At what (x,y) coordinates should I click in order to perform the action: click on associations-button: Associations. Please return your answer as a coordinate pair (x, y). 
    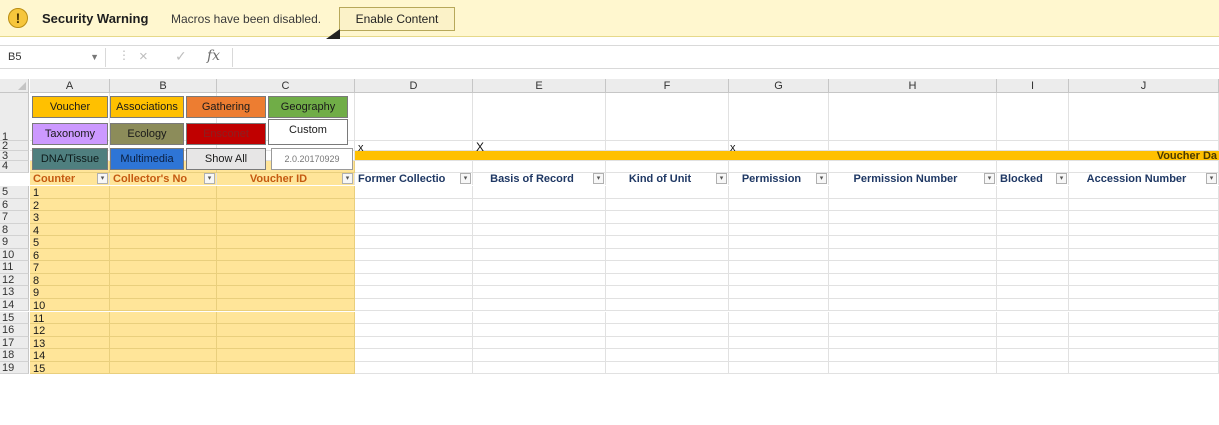
    Looking at the image, I should click on (147, 107).